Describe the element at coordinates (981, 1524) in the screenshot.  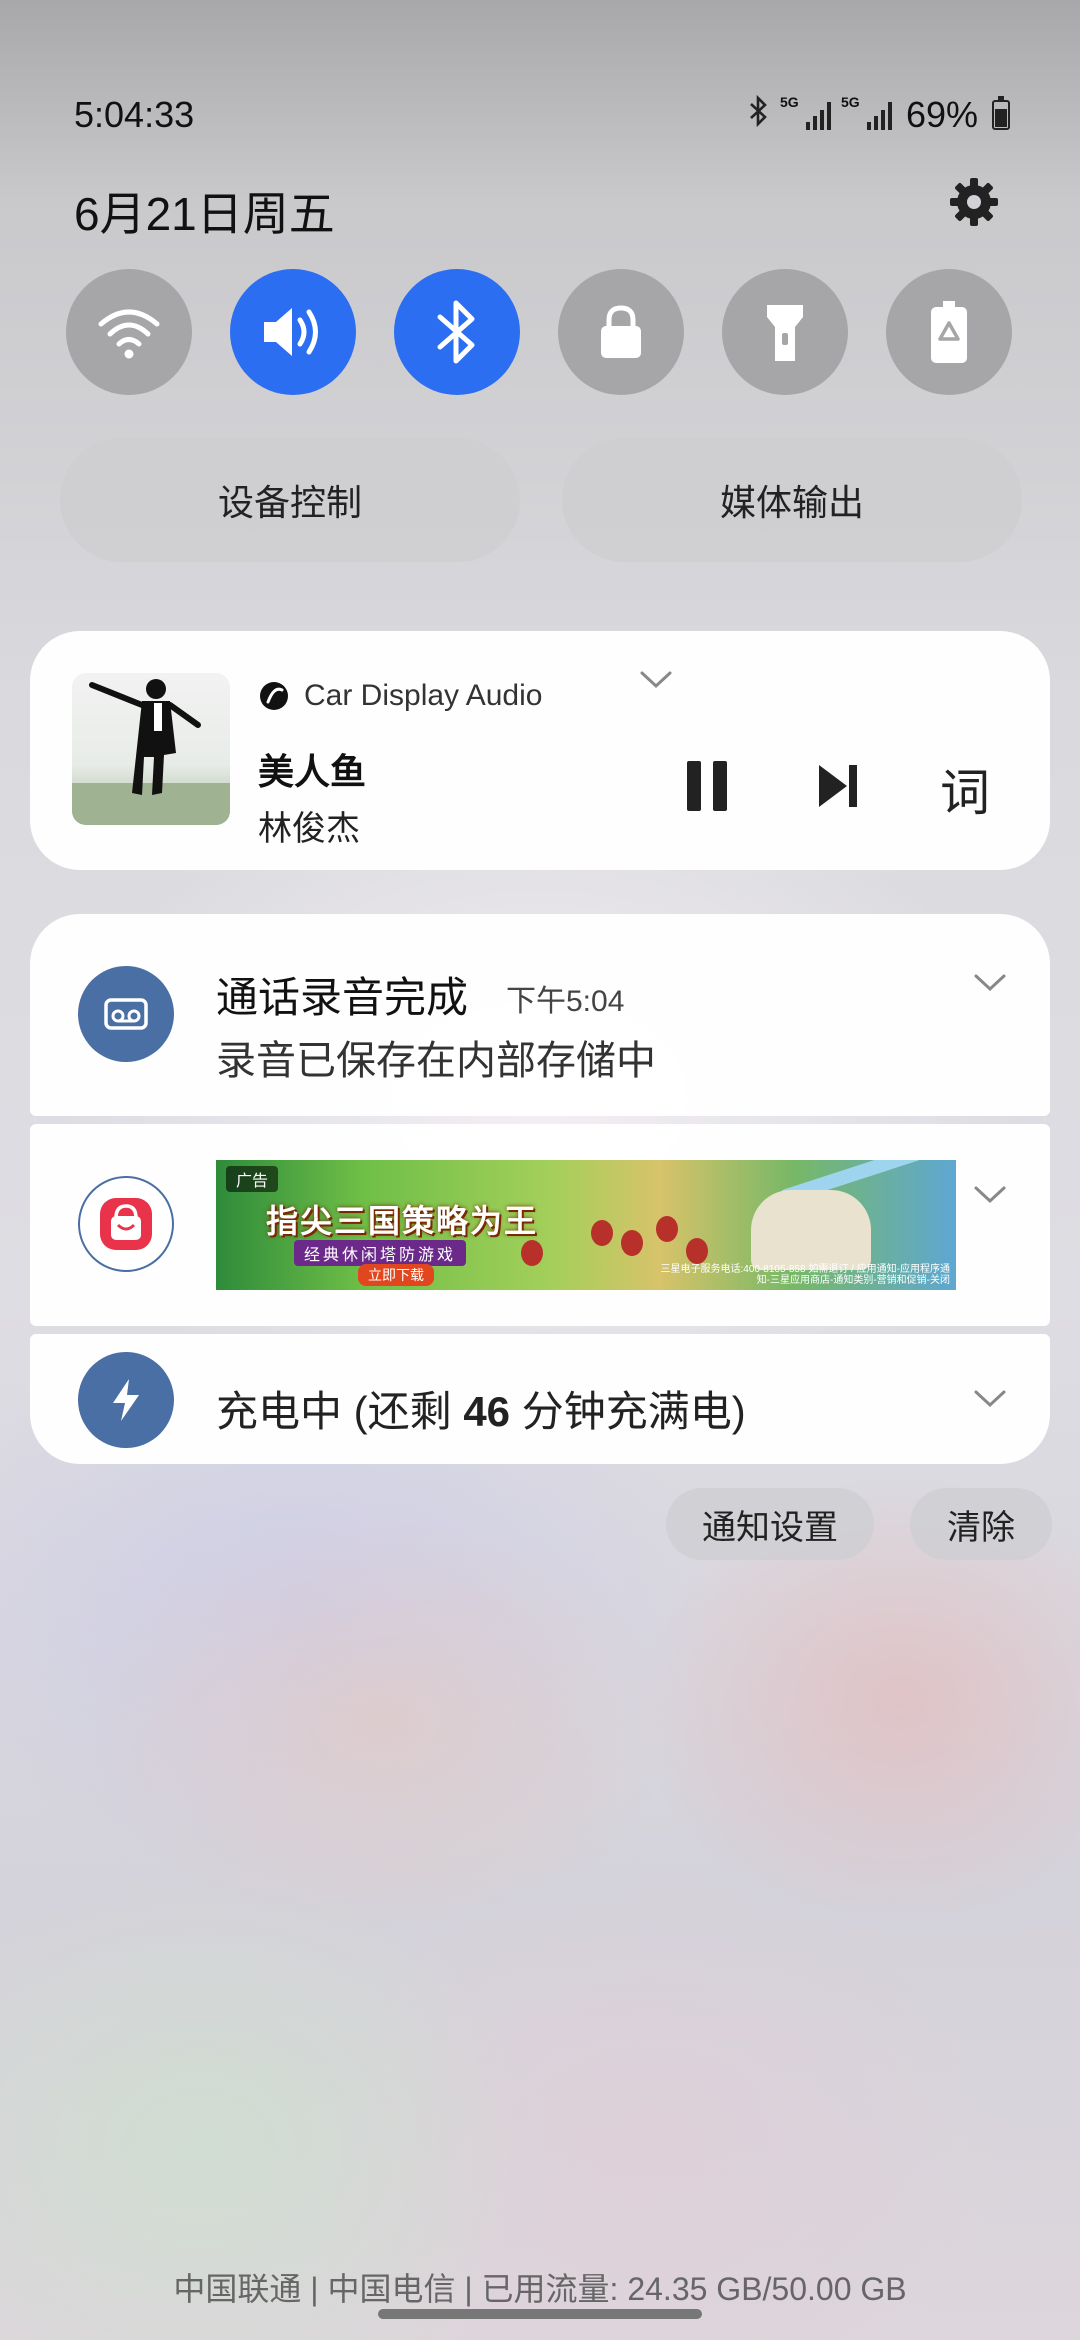
I see `clear-button: 清除` at that location.